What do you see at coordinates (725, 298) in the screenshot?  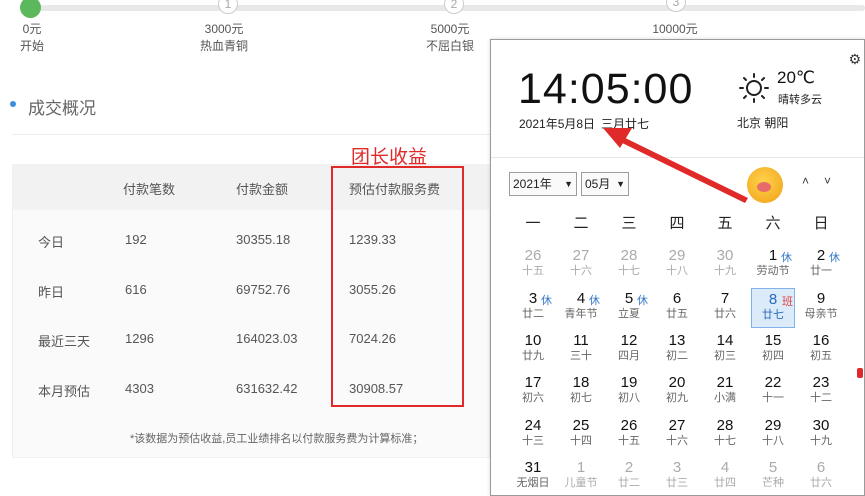 I see `day-number: 7` at bounding box center [725, 298].